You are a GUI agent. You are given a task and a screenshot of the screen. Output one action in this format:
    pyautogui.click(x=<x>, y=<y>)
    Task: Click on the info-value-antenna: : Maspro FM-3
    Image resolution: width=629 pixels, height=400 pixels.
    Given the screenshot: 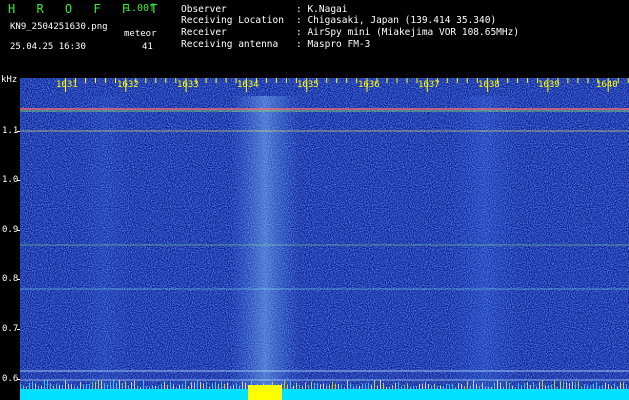 What is the action you would take?
    pyautogui.click(x=333, y=44)
    